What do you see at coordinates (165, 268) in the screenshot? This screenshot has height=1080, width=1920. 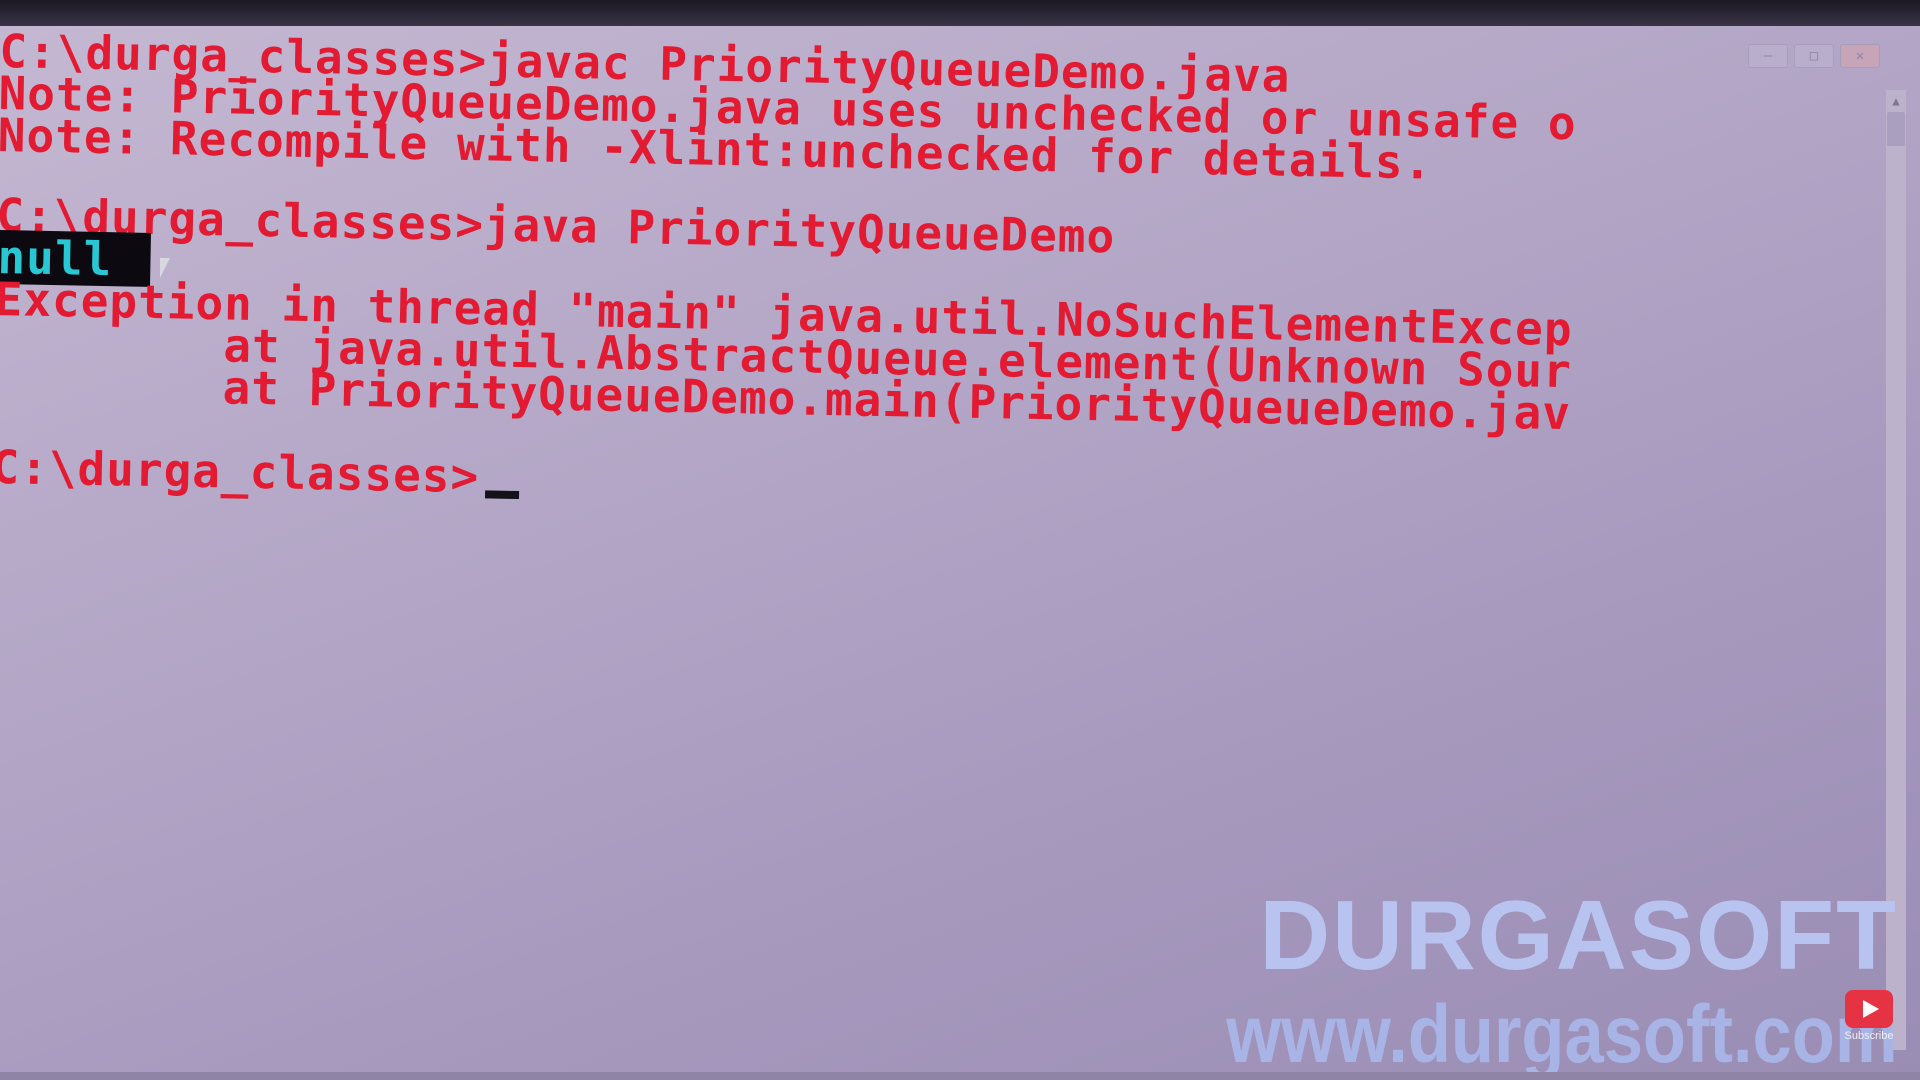 I see `mouse-pointer-icon` at bounding box center [165, 268].